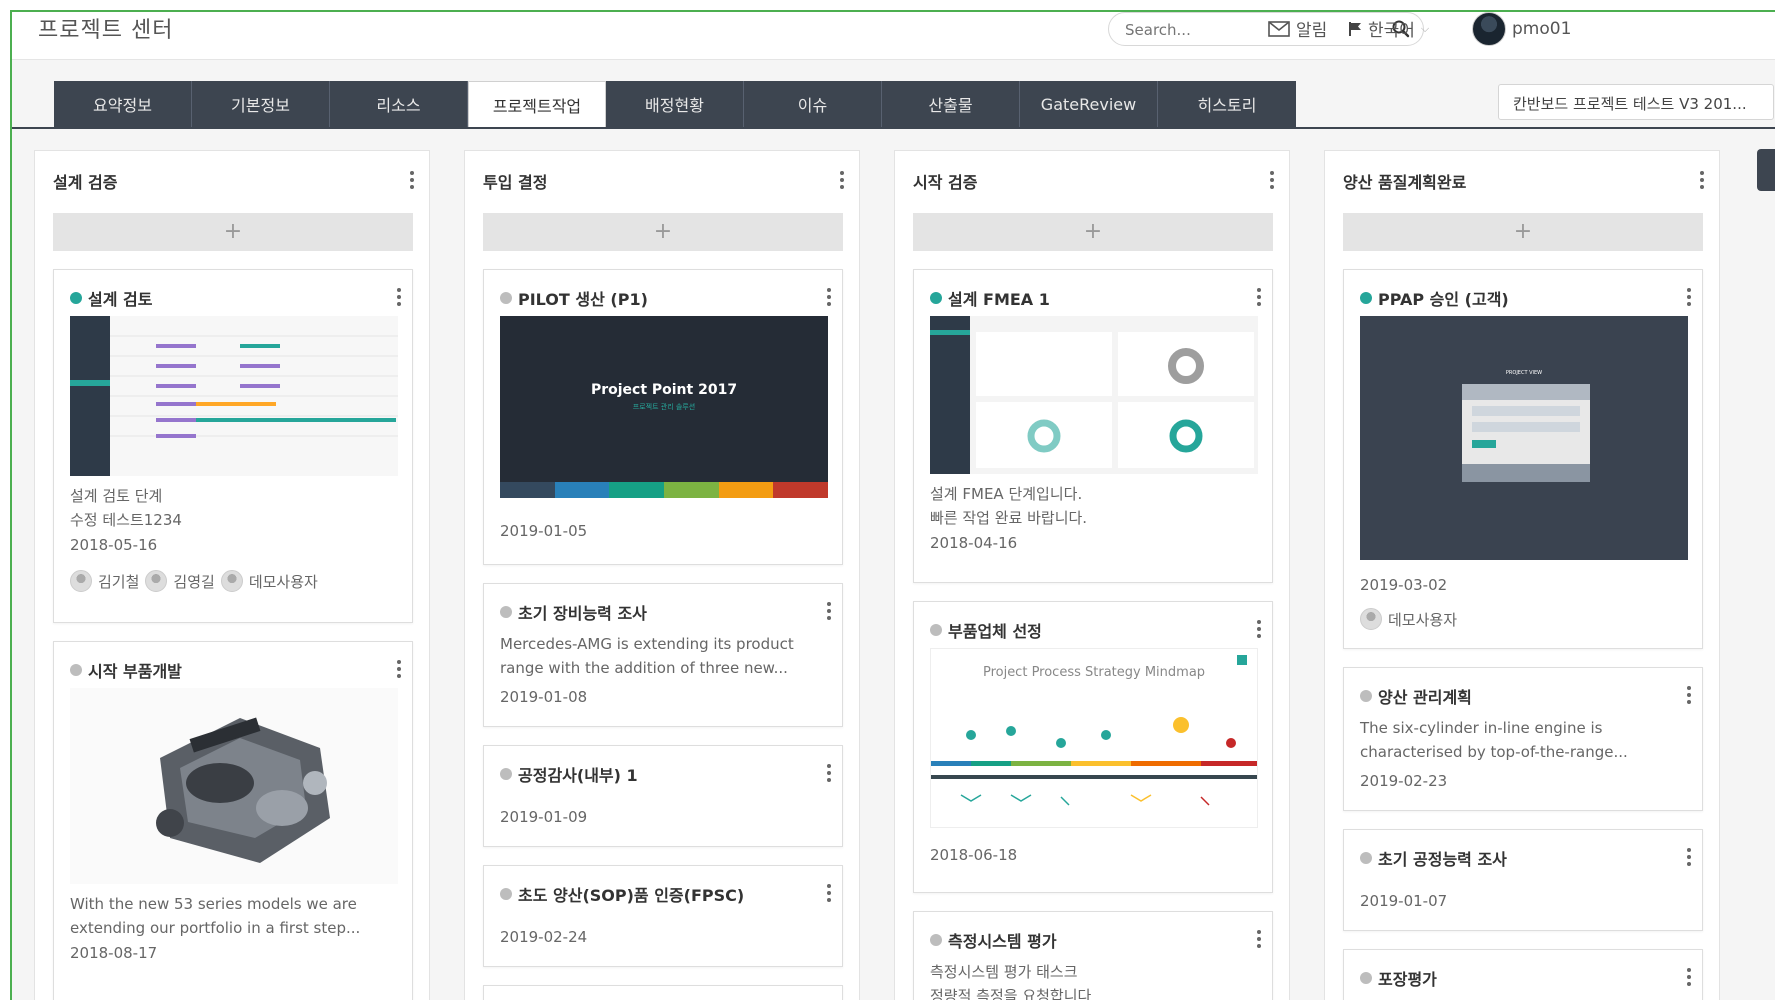 This screenshot has height=1000, width=1775. I want to click on task-card: 초도 양산(SOP)품 인증(FPSC) 2019-02-24, so click(663, 916).